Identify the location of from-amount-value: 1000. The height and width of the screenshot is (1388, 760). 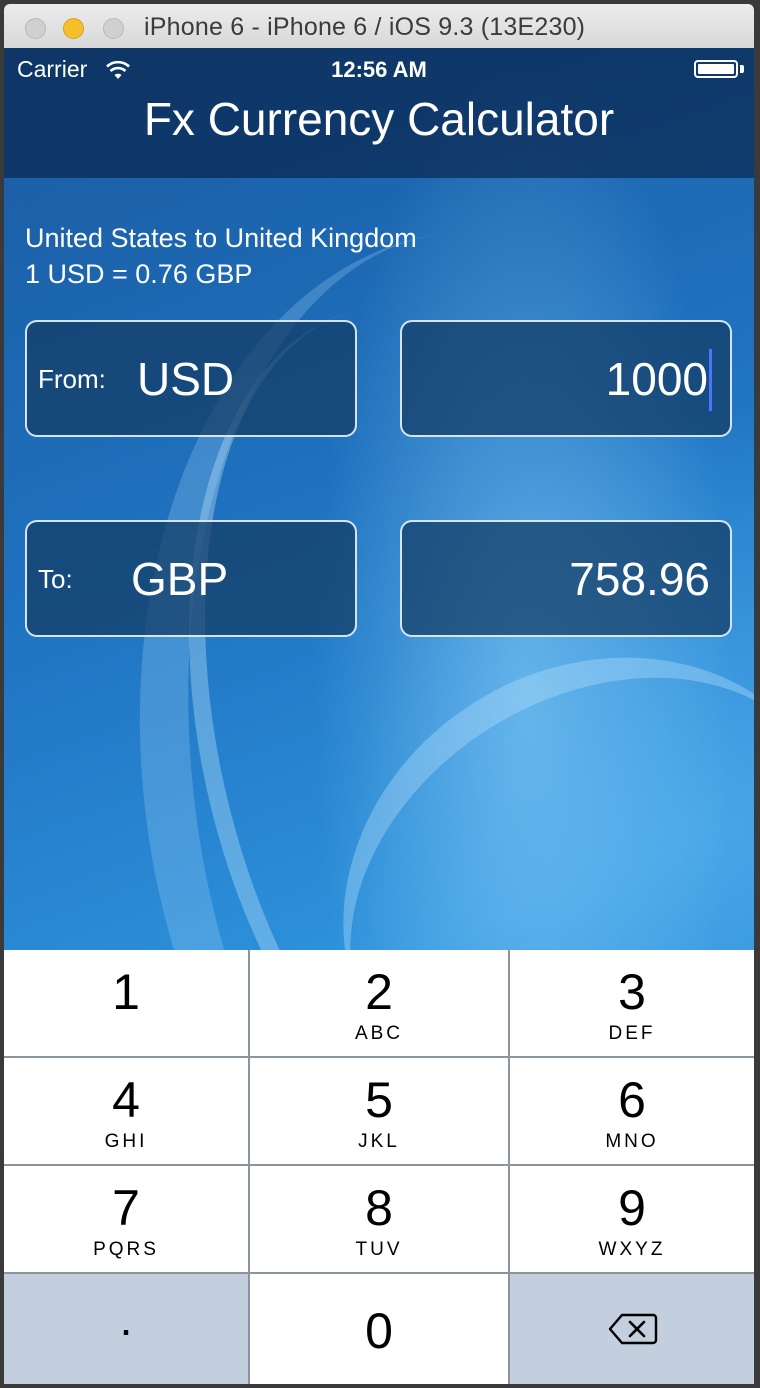
(656, 379).